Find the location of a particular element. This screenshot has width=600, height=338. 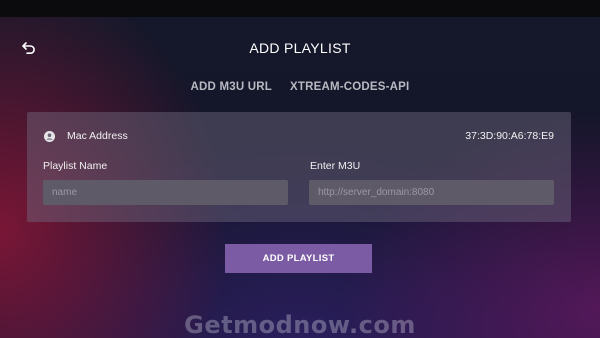

source-tabs: ADD M3U URL XTREAM-CODES-API is located at coordinates (300, 87).